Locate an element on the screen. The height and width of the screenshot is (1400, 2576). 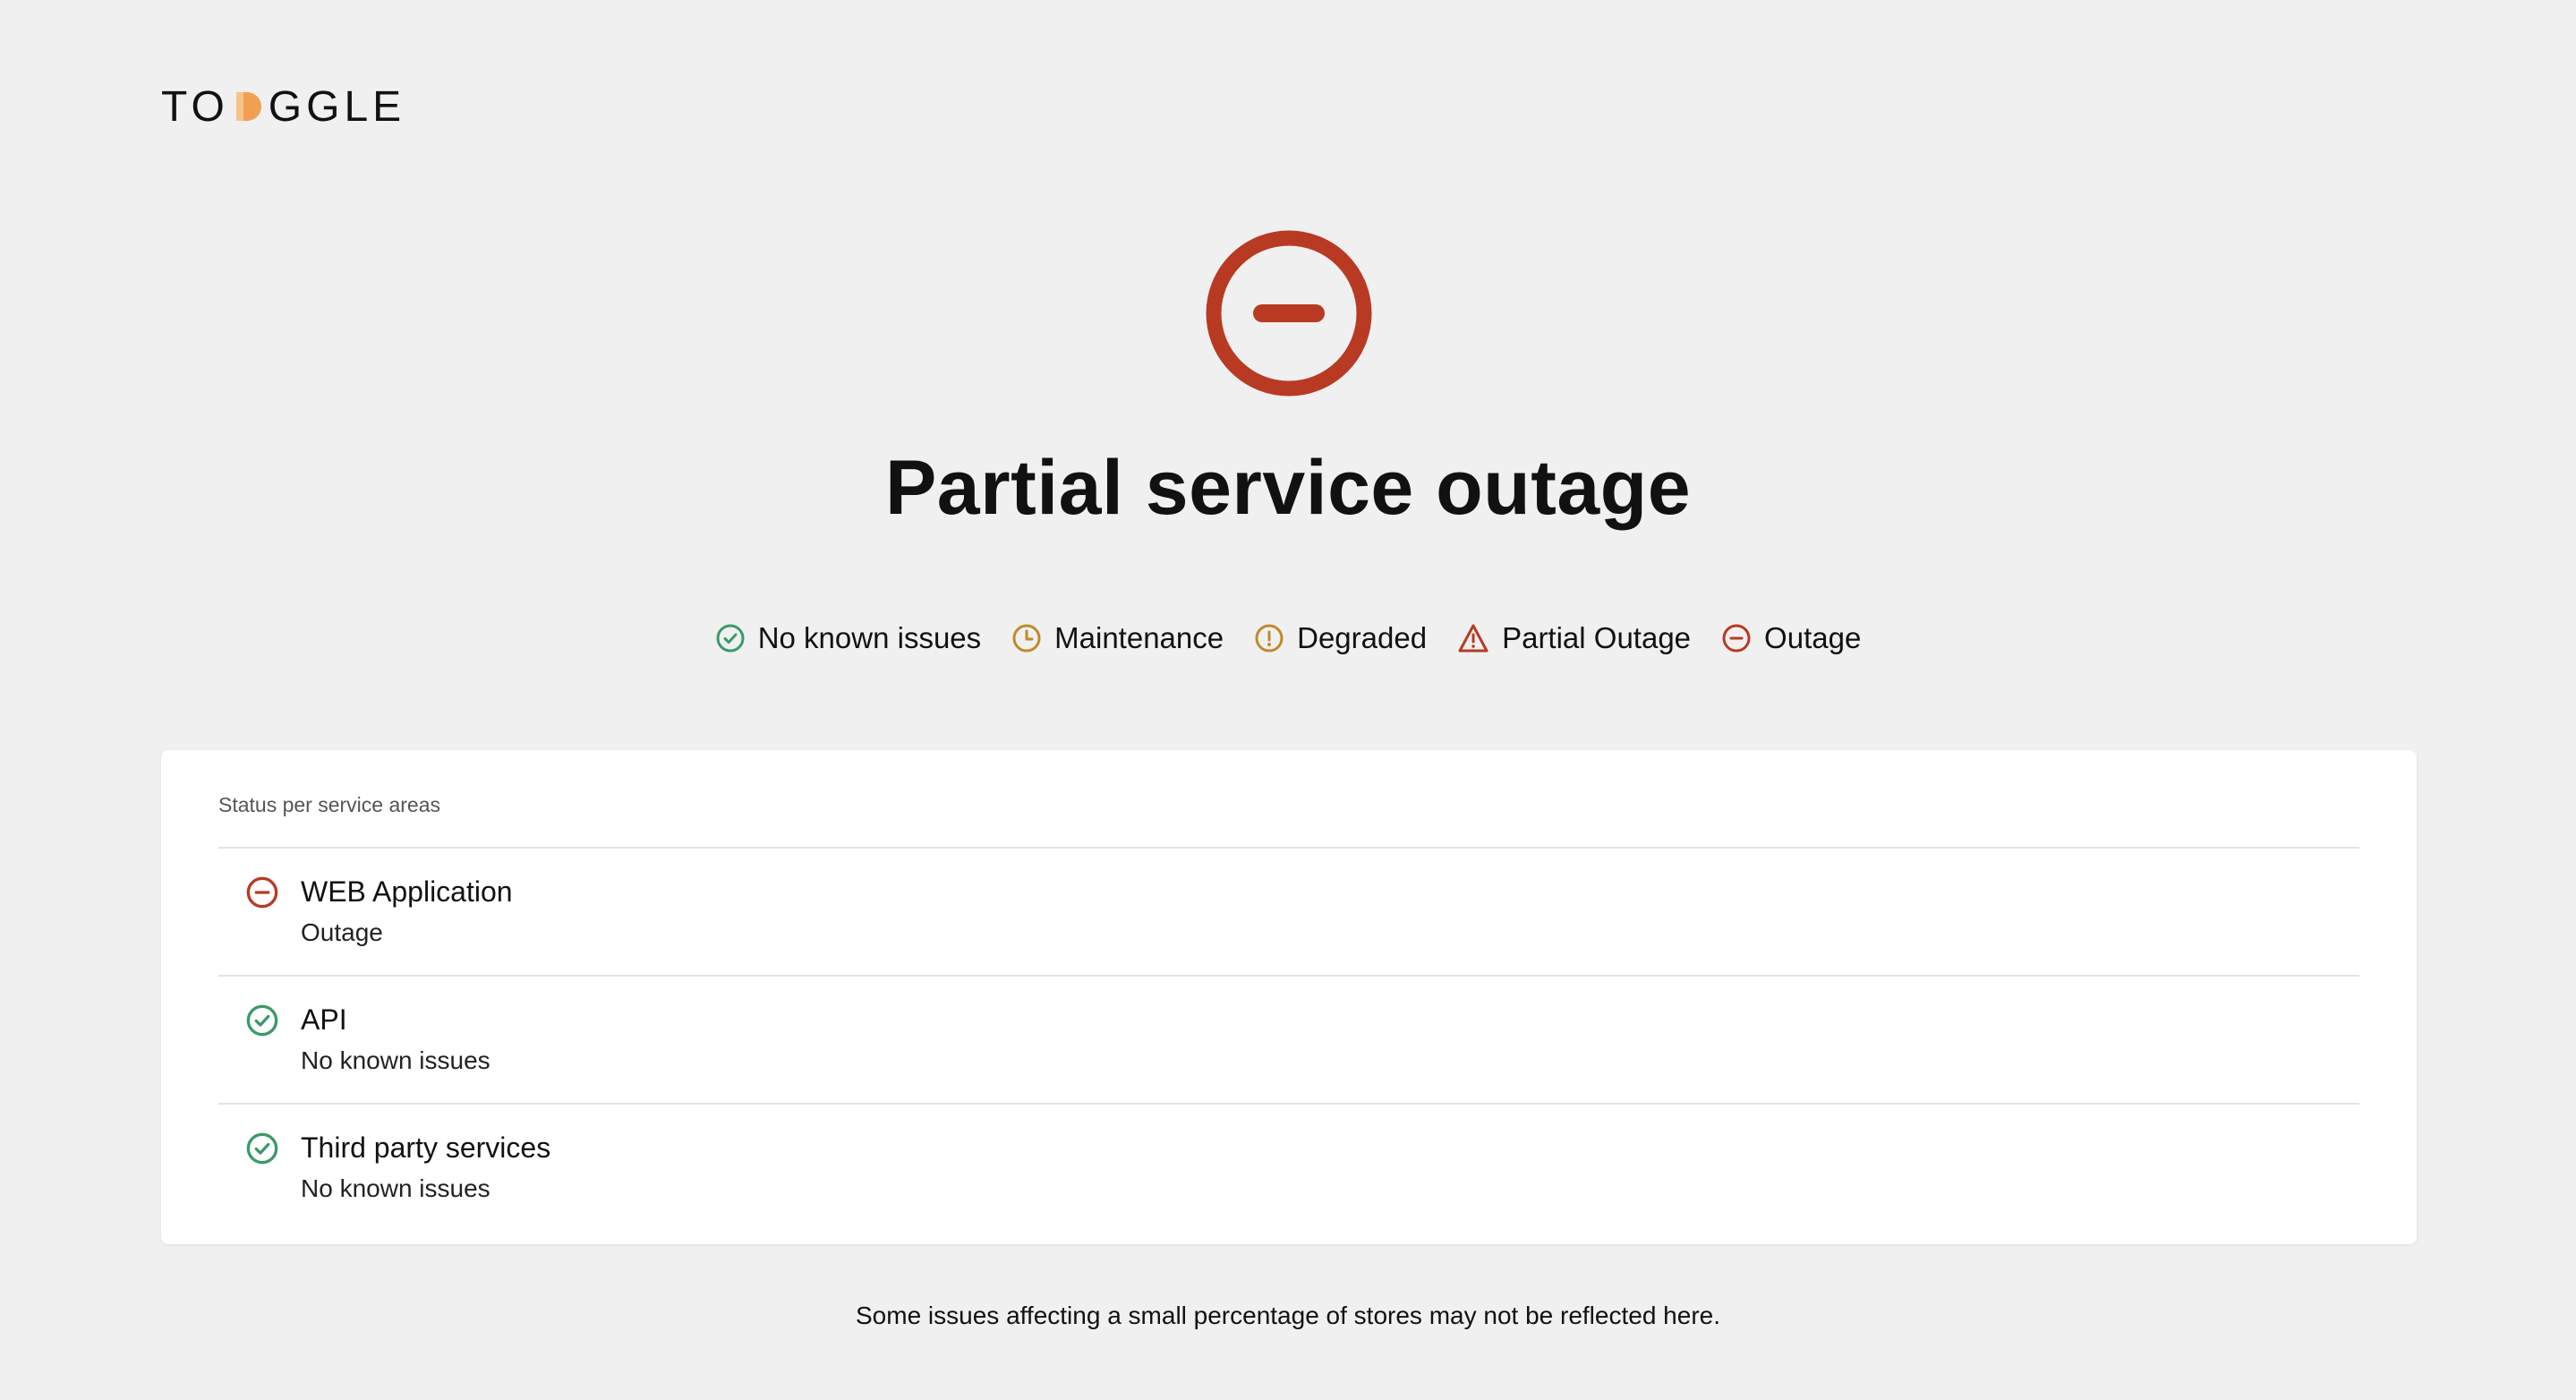
exclamation-circle-icon is located at coordinates (1269, 638).